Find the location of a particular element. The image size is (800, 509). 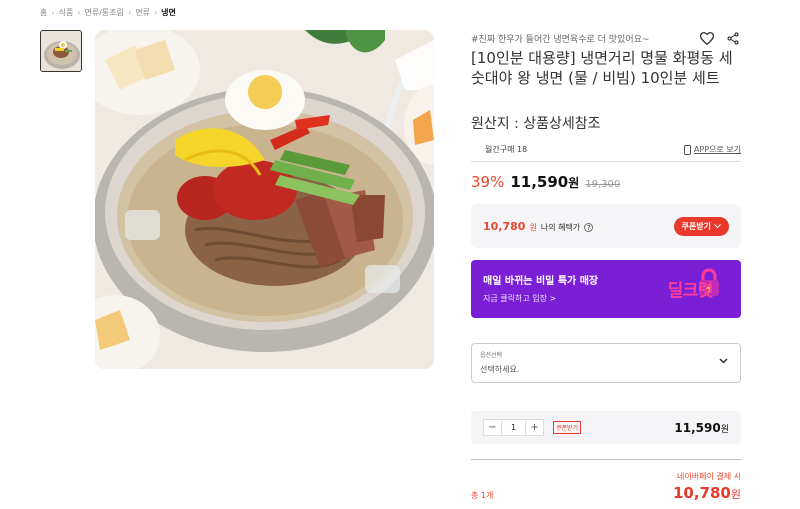

product-thumbnail is located at coordinates (61, 51).